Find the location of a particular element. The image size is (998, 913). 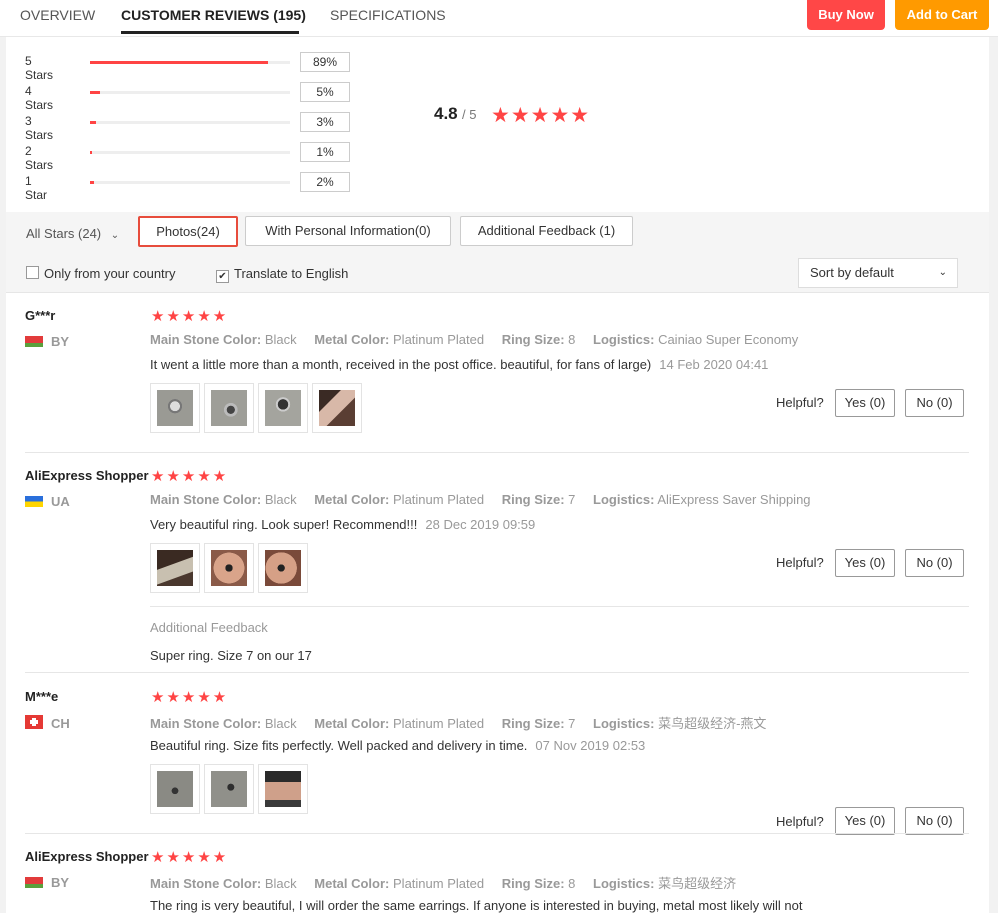

filter-personal-info-button: With Personal Information(0) is located at coordinates (348, 231).